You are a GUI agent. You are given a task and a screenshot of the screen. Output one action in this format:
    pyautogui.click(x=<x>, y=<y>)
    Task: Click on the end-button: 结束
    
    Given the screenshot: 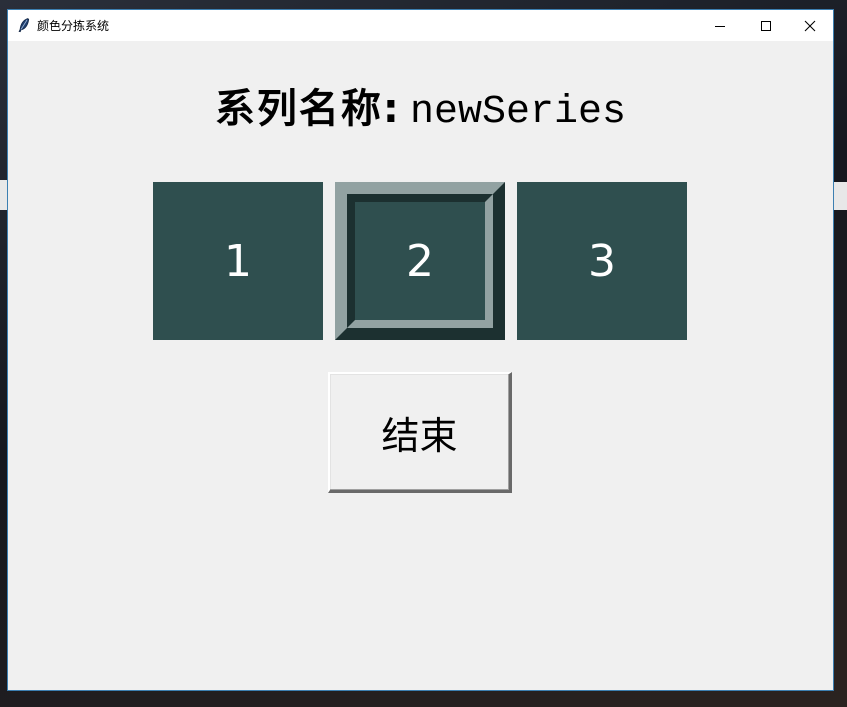 What is the action you would take?
    pyautogui.click(x=420, y=432)
    